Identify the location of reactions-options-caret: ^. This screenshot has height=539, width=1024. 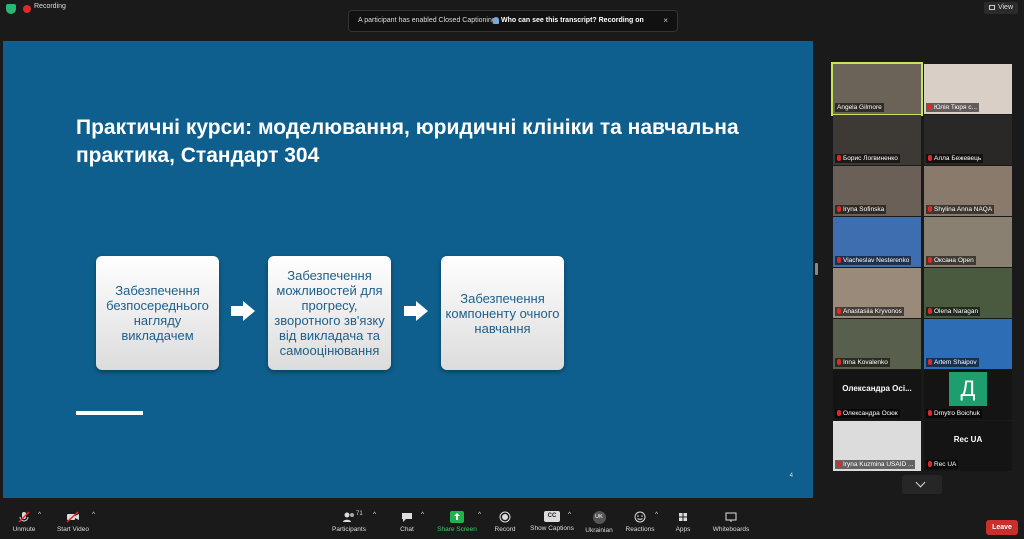
(656, 514).